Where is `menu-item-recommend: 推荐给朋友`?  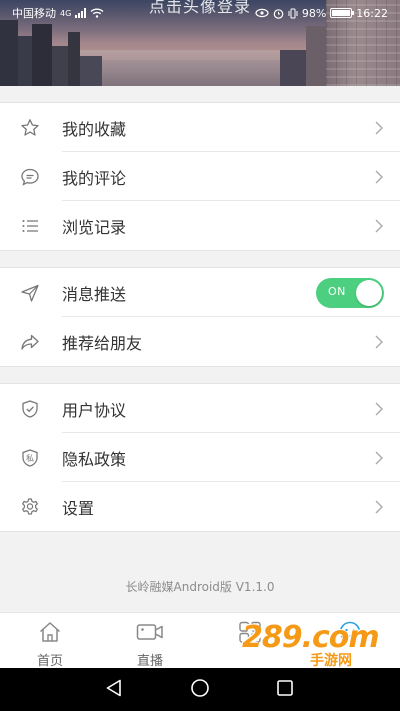 menu-item-recommend: 推荐给朋友 is located at coordinates (200, 341).